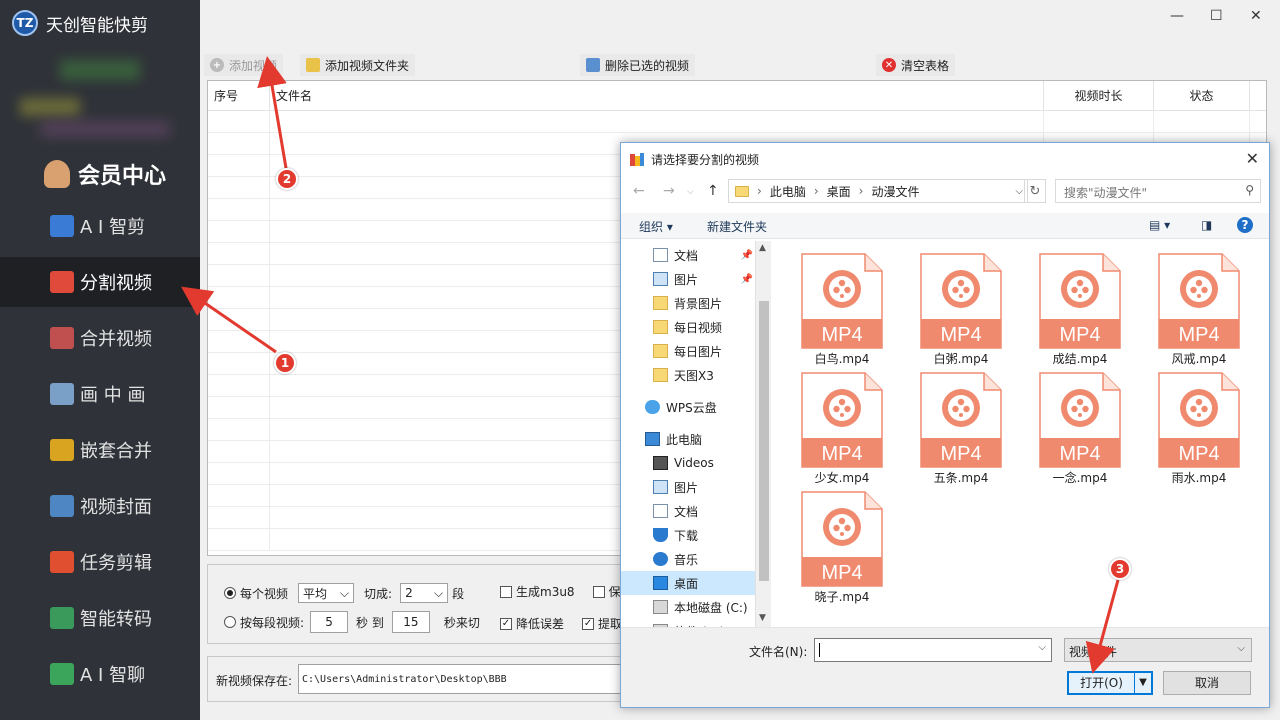 This screenshot has width=1280, height=720. What do you see at coordinates (100, 618) in the screenshot?
I see `sidebar-item: 智能转码` at bounding box center [100, 618].